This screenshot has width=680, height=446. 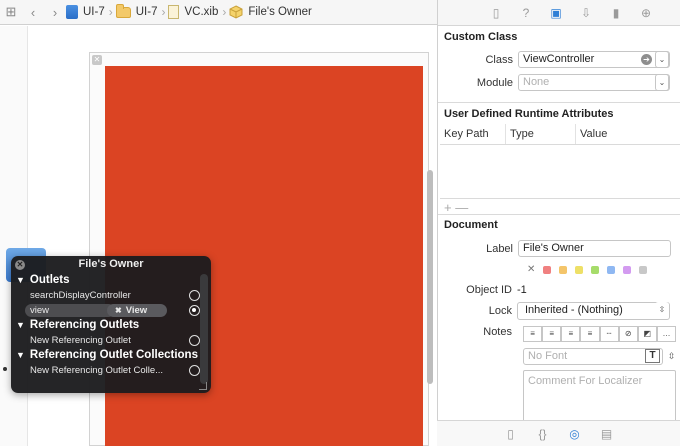 I want to click on udra-table-header: Key Path Type Value, so click(x=560, y=134).